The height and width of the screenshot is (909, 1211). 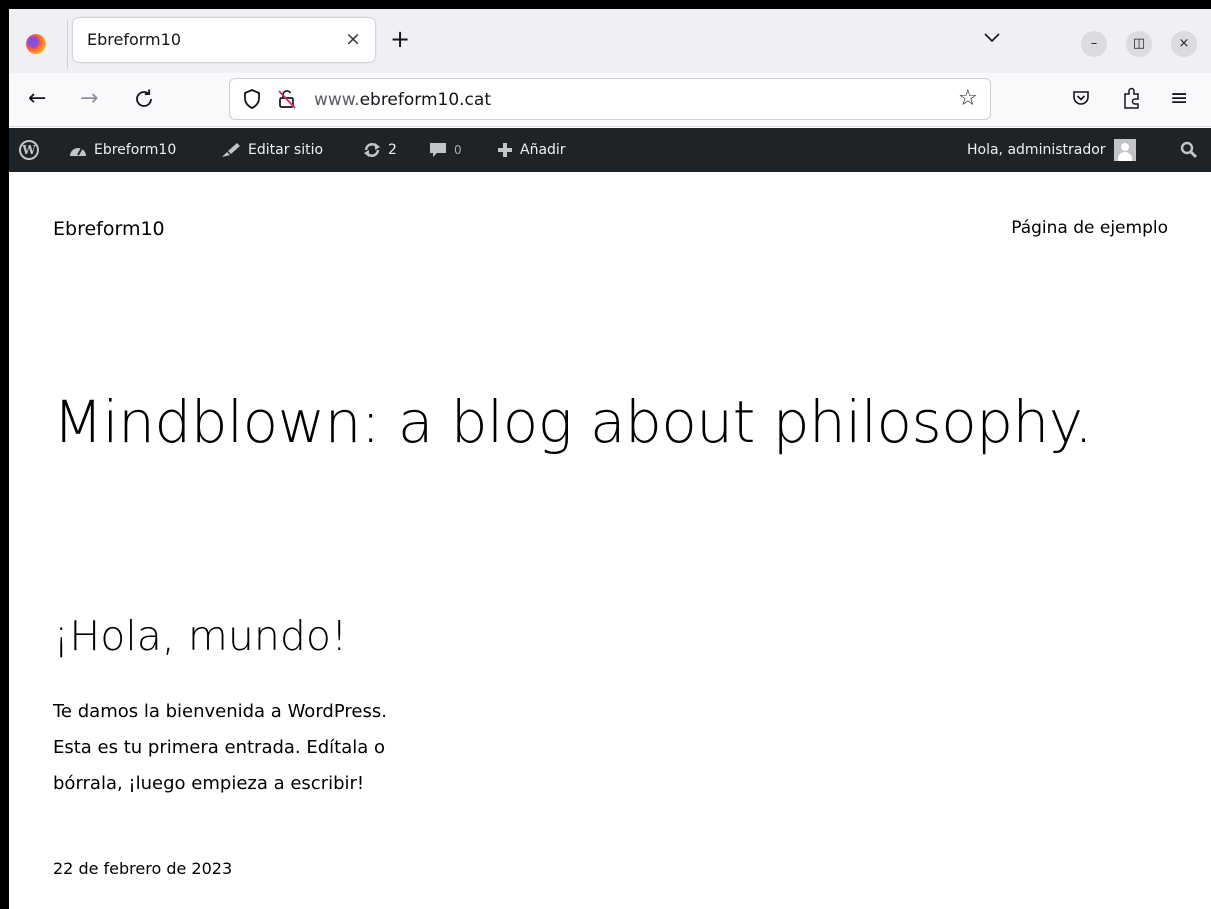 What do you see at coordinates (29, 150) in the screenshot?
I see `wordpress-logo-icon: W` at bounding box center [29, 150].